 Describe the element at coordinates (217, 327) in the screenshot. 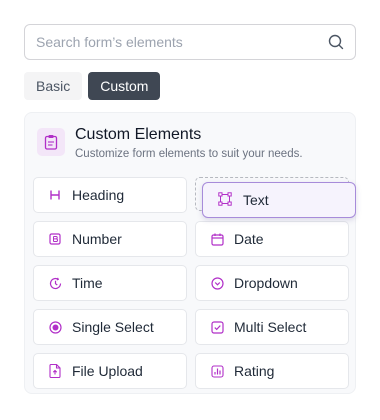

I see `checkbox-icon` at that location.